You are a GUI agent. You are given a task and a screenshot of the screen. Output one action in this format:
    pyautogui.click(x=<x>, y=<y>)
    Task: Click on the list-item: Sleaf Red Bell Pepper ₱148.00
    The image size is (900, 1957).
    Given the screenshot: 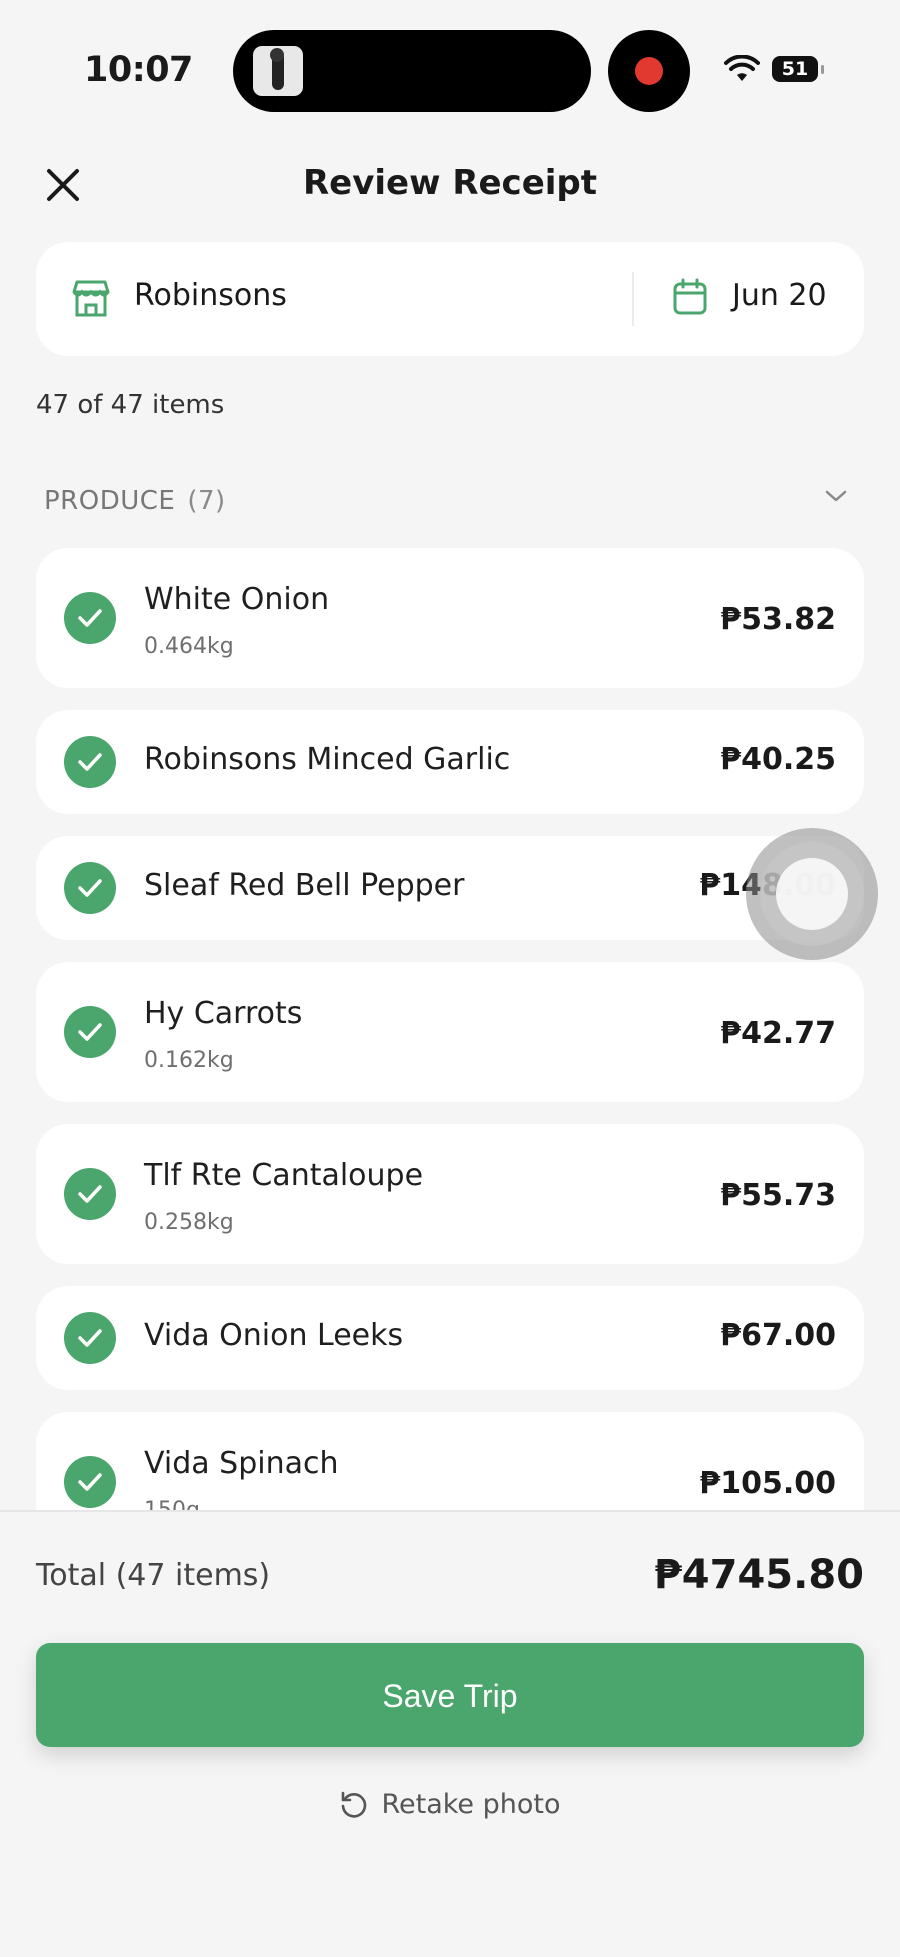 What is the action you would take?
    pyautogui.click(x=450, y=888)
    